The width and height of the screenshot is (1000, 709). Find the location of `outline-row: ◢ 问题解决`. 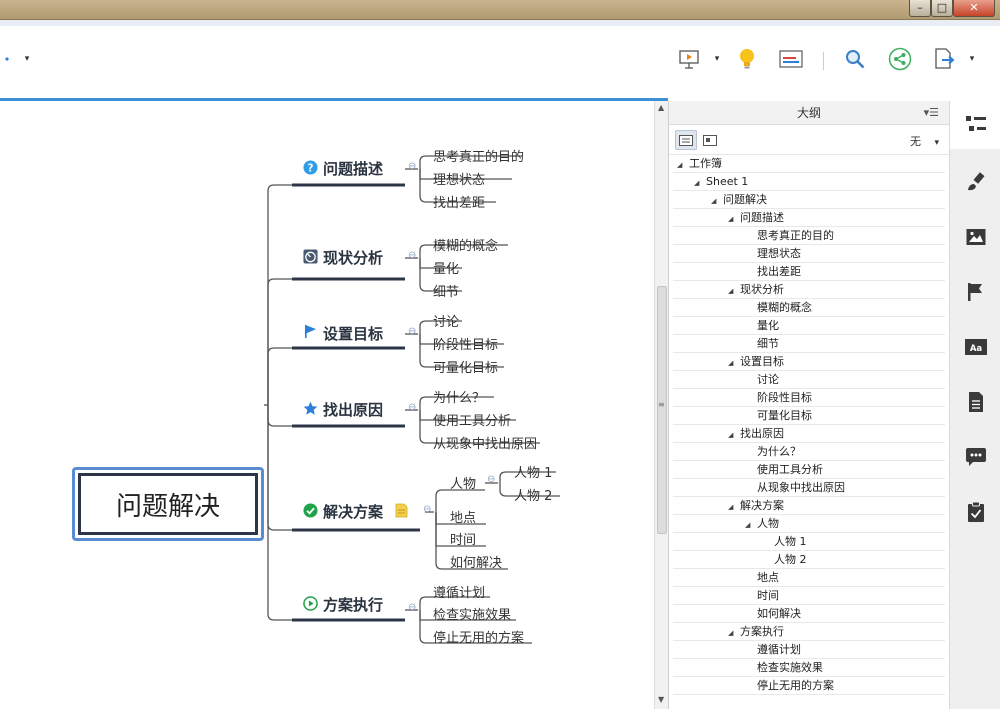

outline-row: ◢ 问题解决 is located at coordinates (809, 200).